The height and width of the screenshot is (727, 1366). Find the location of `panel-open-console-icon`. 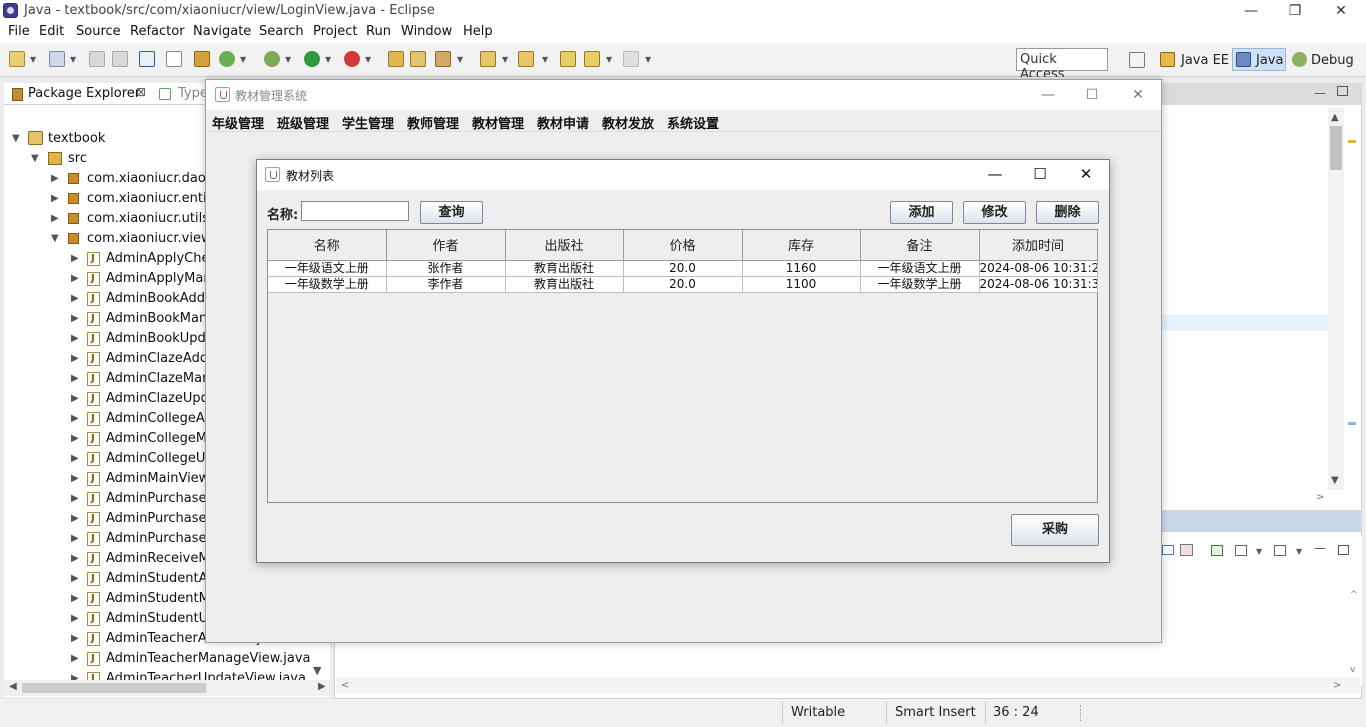

panel-open-console-icon is located at coordinates (1280, 550).